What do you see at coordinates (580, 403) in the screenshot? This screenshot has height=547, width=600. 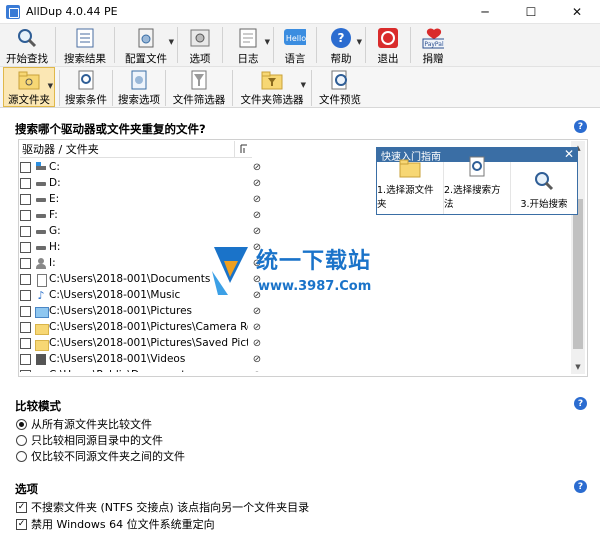 I see `compare-help-icon: ?` at bounding box center [580, 403].